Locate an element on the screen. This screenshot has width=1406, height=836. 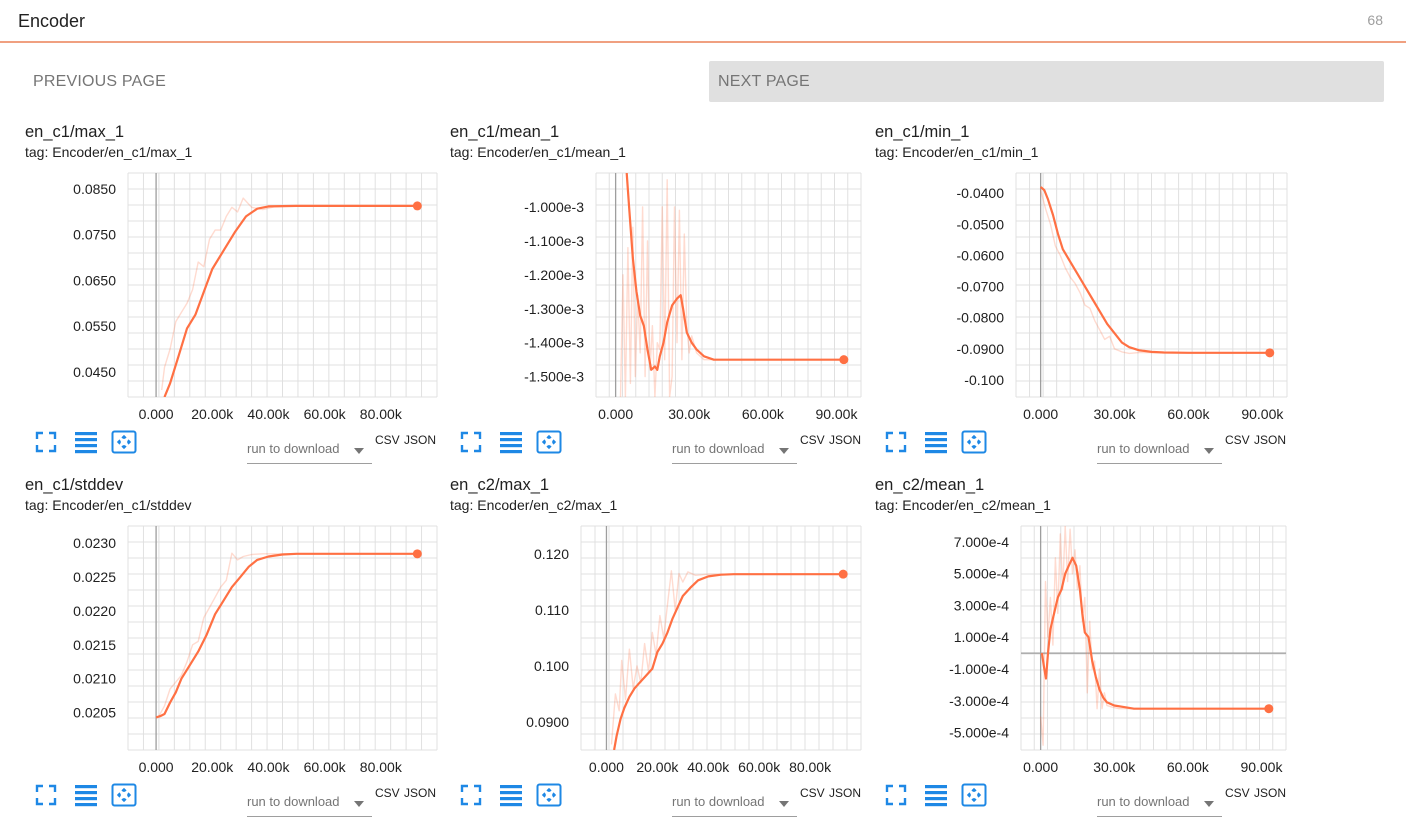
y-tick-label: 0.120 is located at coordinates (551, 554).